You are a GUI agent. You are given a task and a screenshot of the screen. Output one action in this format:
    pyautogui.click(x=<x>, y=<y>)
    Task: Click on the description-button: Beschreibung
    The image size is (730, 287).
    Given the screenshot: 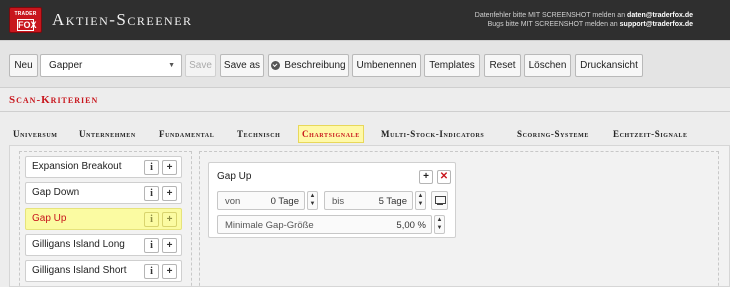 What is the action you would take?
    pyautogui.click(x=308, y=65)
    